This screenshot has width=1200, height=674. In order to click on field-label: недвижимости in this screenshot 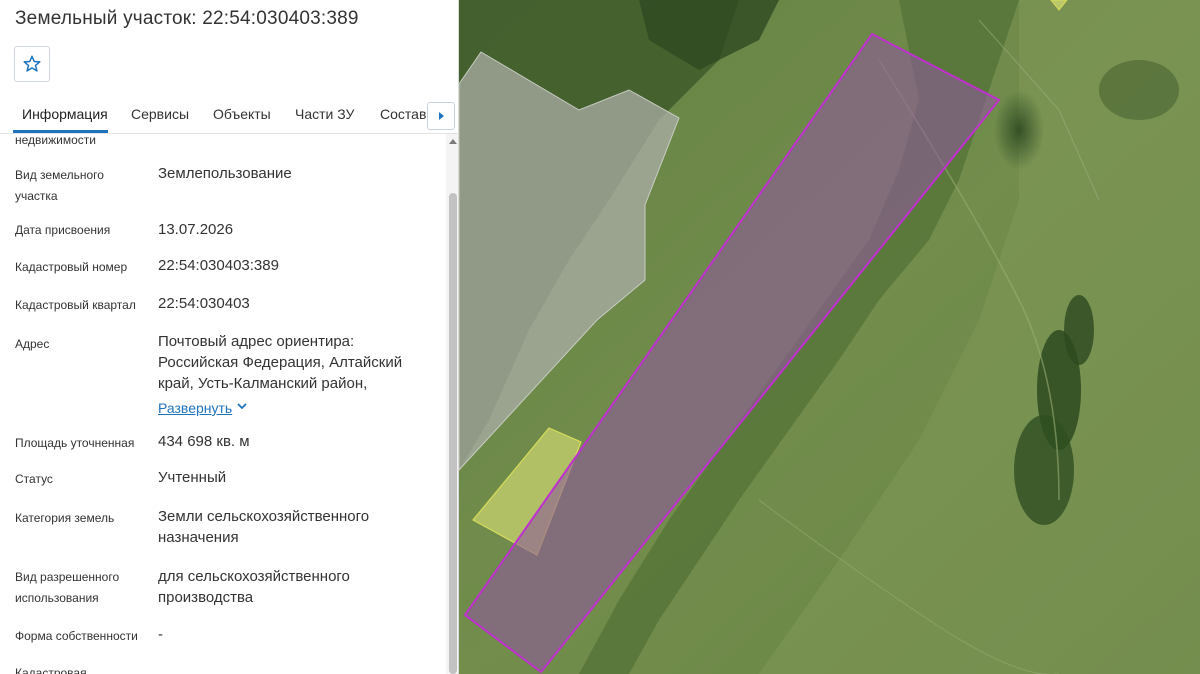, I will do `click(55, 140)`.